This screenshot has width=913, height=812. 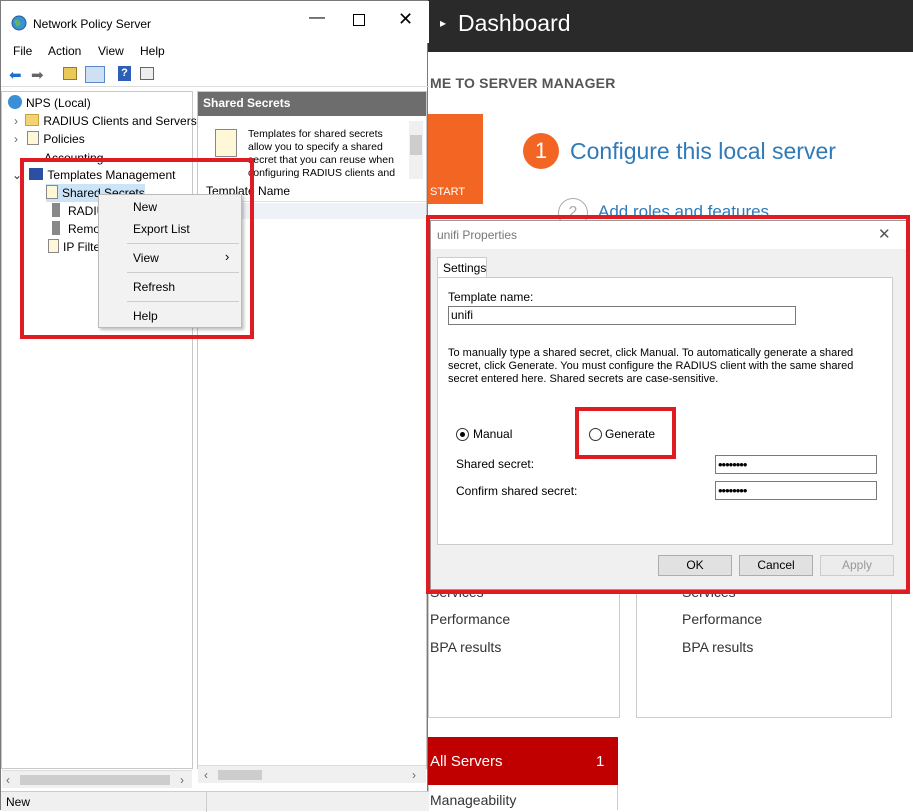 What do you see at coordinates (152, 51) in the screenshot?
I see `menu-help: Help` at bounding box center [152, 51].